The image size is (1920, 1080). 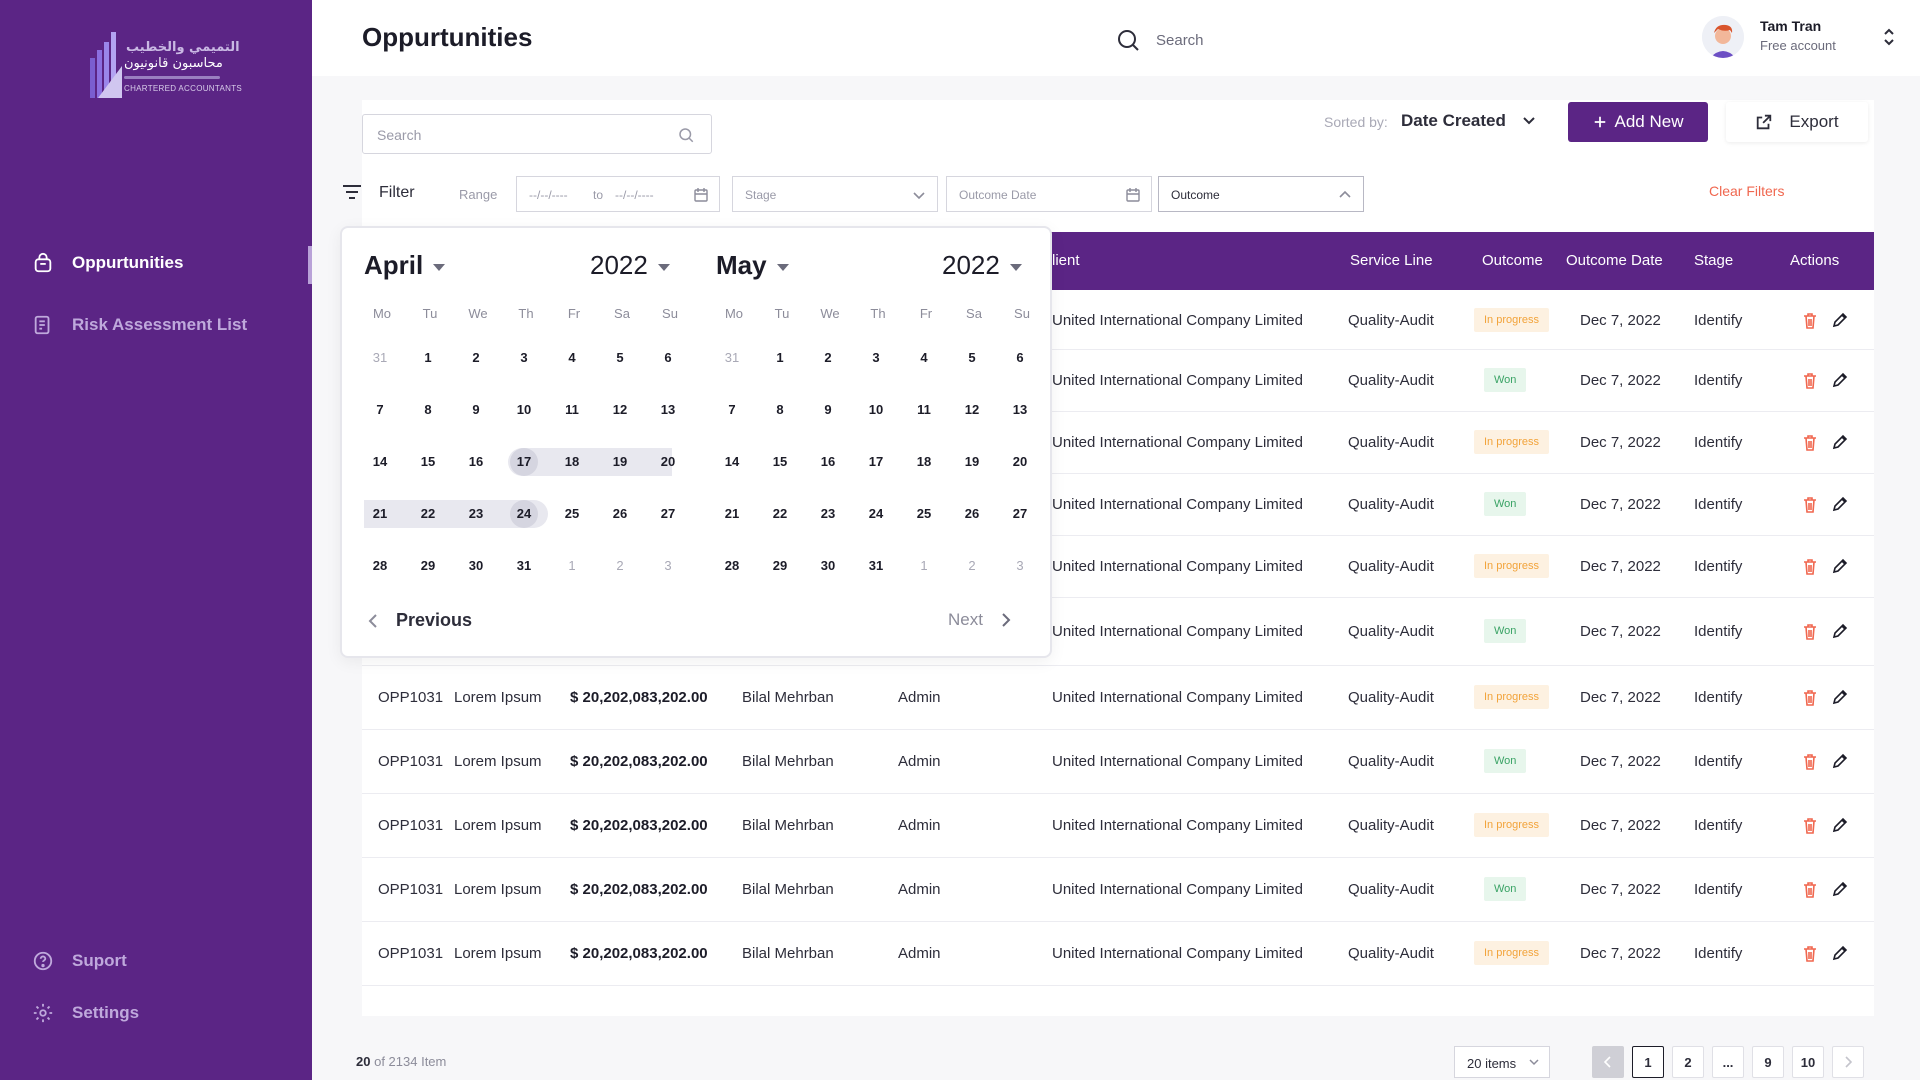 What do you see at coordinates (420, 620) in the screenshot?
I see `calendar-previous-button: Previous` at bounding box center [420, 620].